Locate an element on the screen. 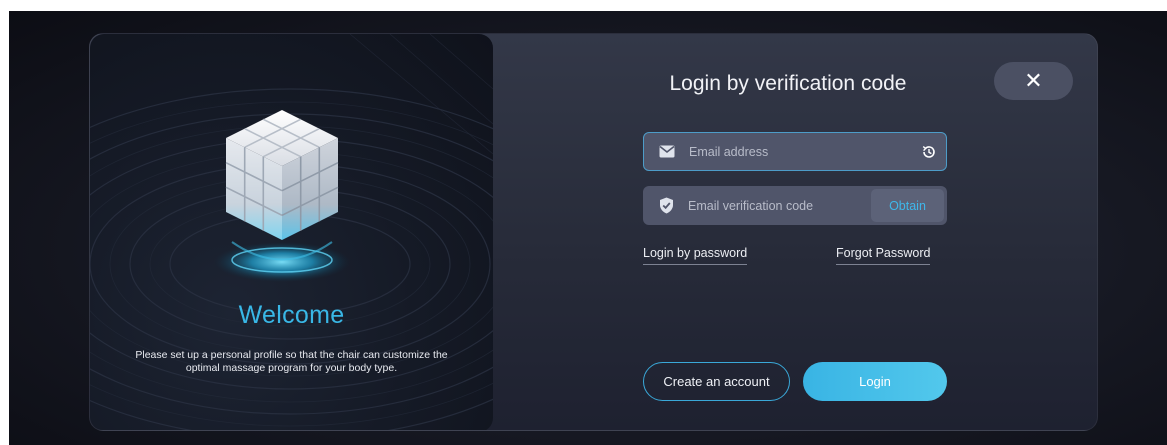  email-input is located at coordinates (789, 151).